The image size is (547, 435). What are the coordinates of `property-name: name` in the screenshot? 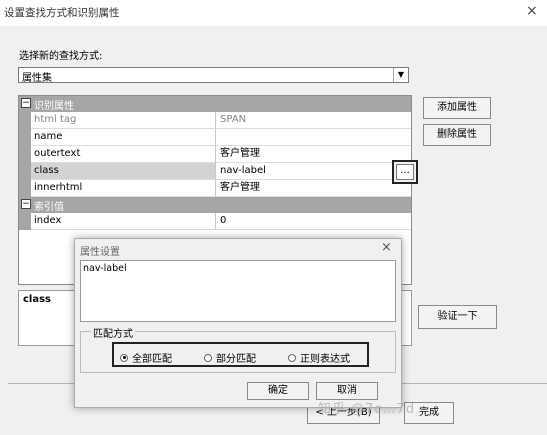 It's located at (123, 137).